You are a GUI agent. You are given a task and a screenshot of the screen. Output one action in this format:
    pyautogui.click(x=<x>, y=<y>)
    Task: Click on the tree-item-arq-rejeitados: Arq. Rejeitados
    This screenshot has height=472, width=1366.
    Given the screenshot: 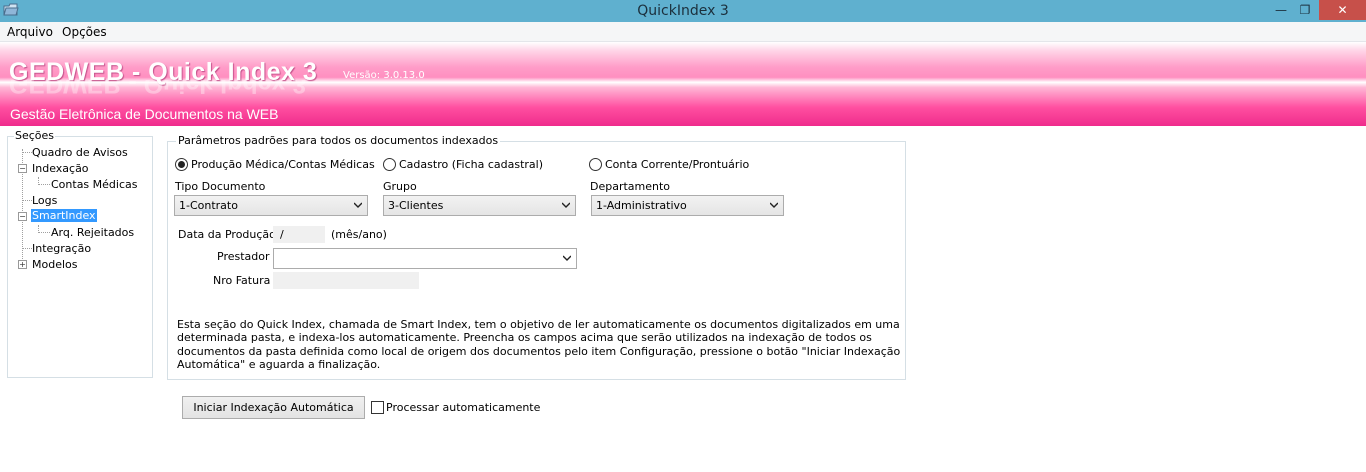 What is the action you would take?
    pyautogui.click(x=92, y=232)
    